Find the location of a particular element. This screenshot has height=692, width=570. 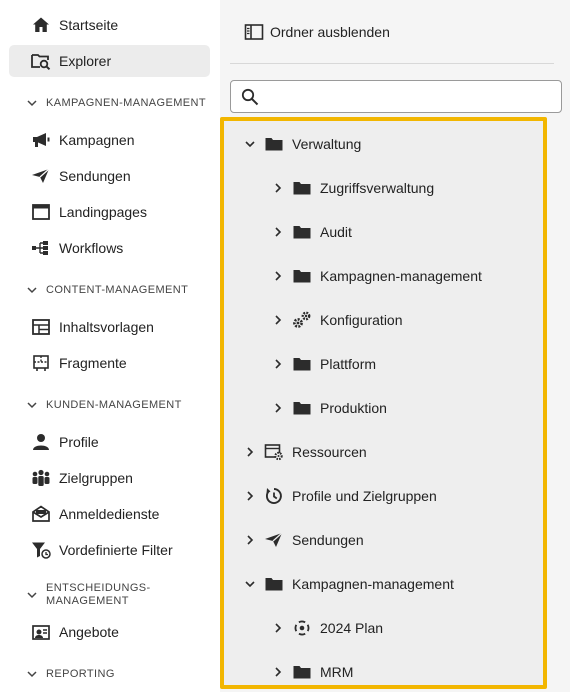

search-field is located at coordinates (396, 96).